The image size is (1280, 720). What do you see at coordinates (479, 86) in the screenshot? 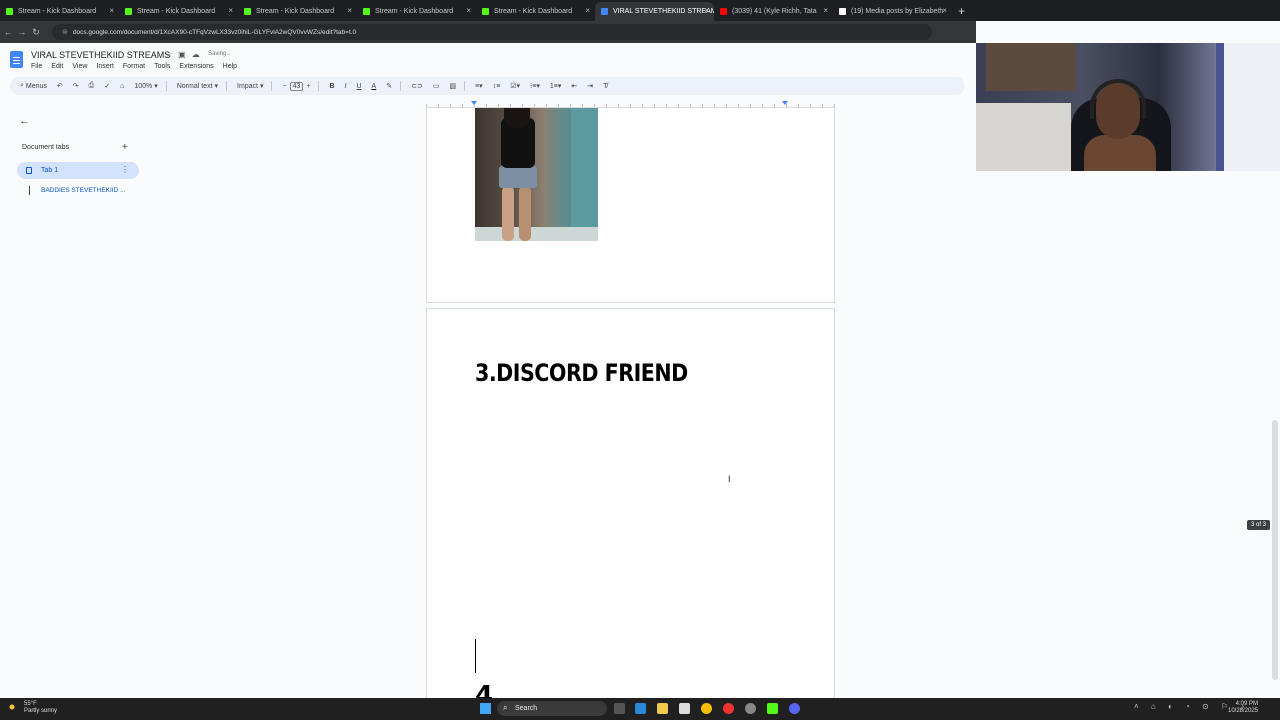
I see `align-icon: ≡▾` at bounding box center [479, 86].